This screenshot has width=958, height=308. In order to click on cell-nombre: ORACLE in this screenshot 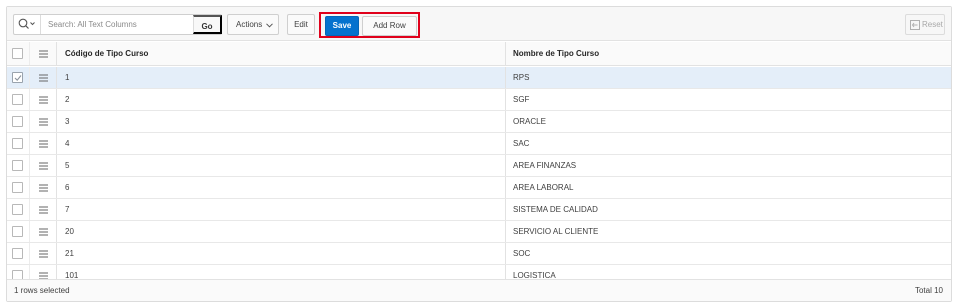, I will do `click(728, 121)`.